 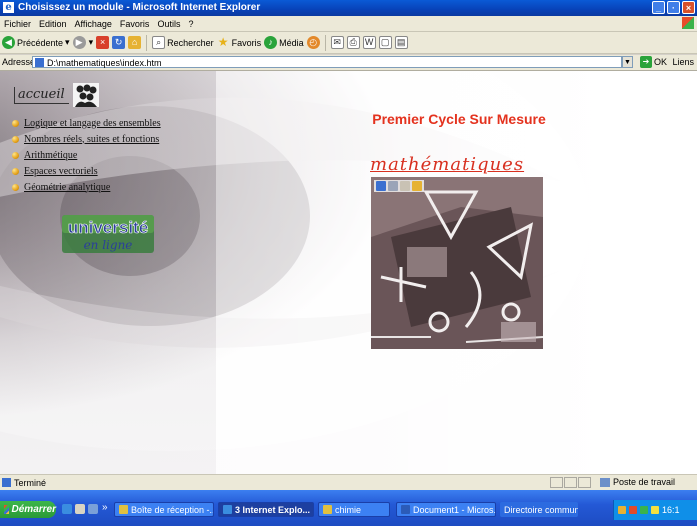 I want to click on list-item: Nombres réels, suites et fonctions, so click(x=86, y=139).